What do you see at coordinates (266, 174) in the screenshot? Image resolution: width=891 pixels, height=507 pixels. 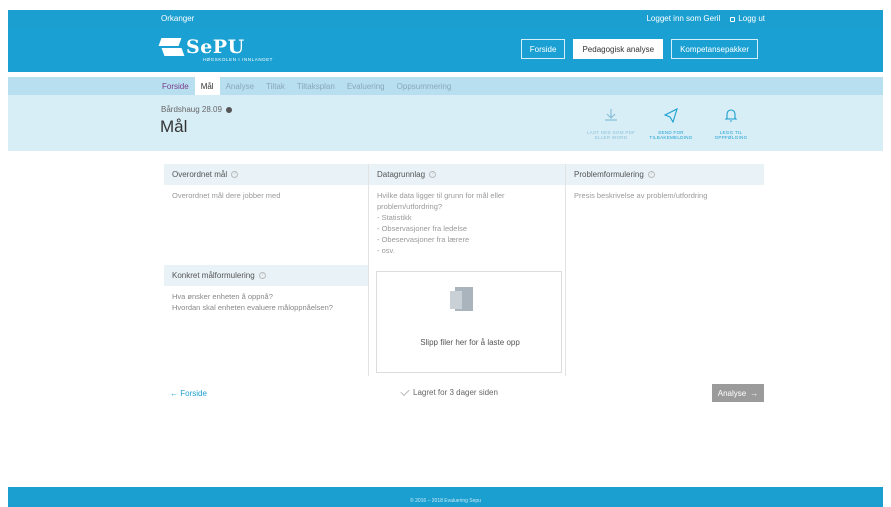 I see `goal-heading: Overordnet mål ?` at bounding box center [266, 174].